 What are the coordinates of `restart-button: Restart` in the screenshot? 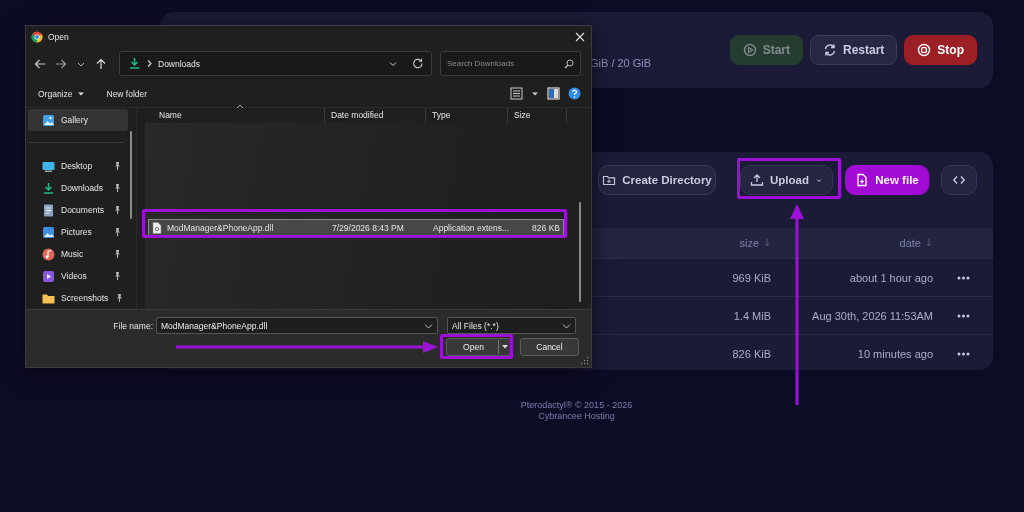 It's located at (853, 50).